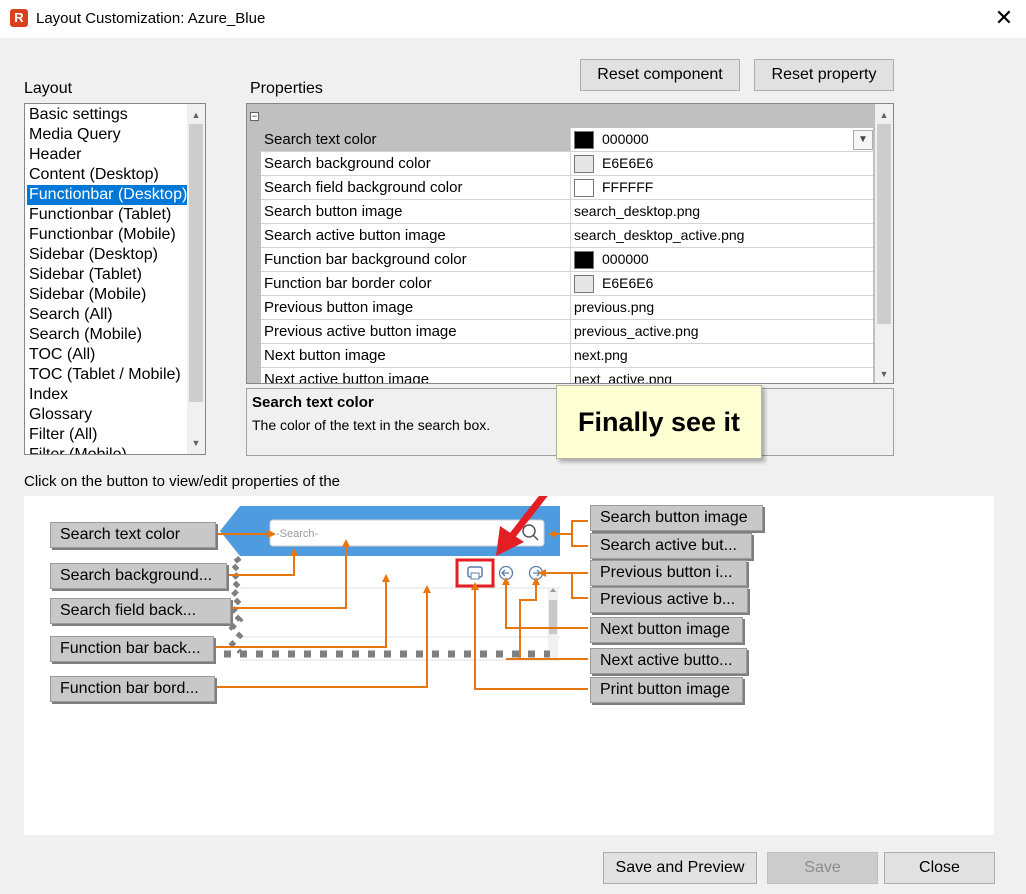  Describe the element at coordinates (666, 690) in the screenshot. I see `preview-property-button: Print button image` at that location.